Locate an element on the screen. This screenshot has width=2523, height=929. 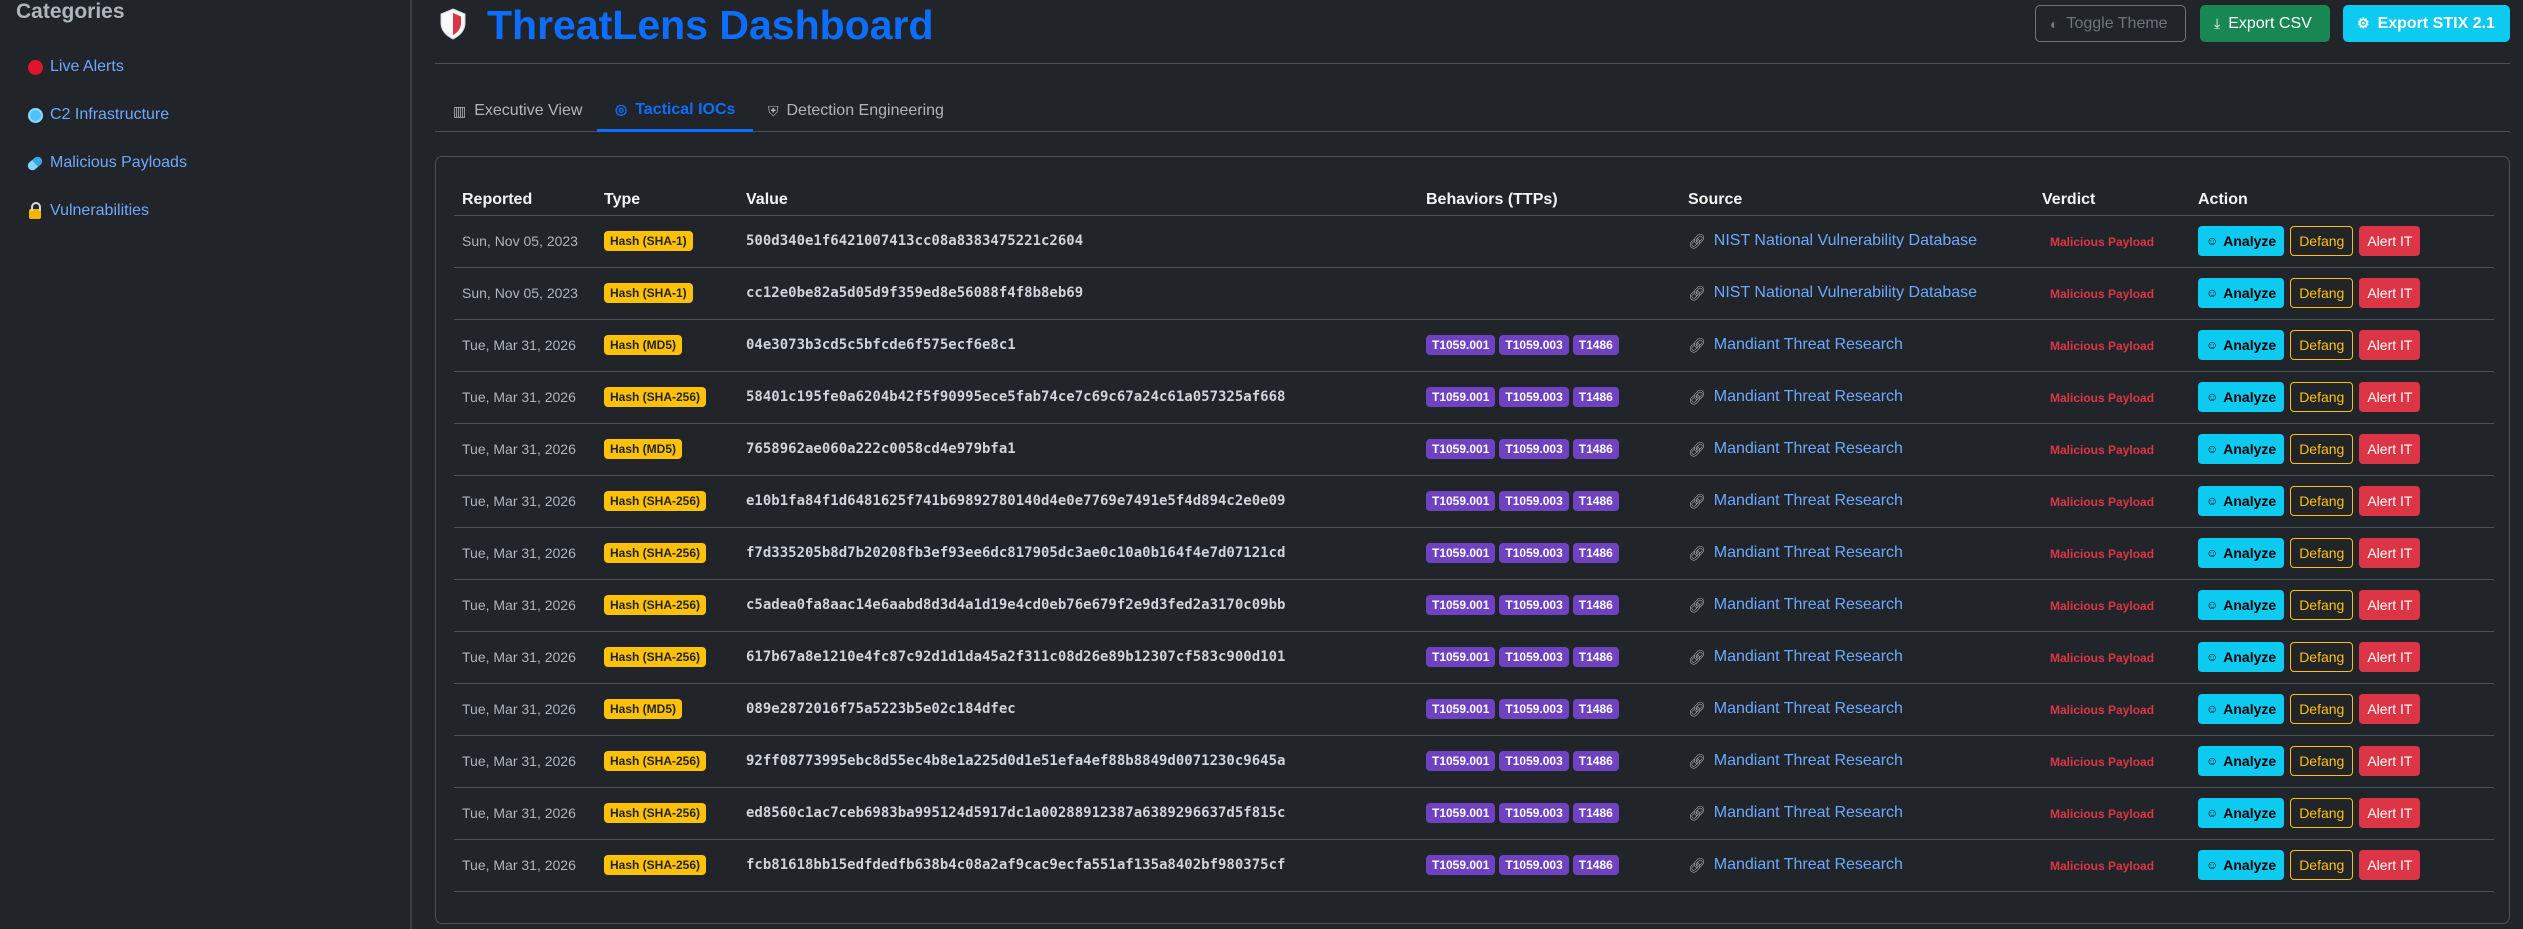
tab-detection-engineering: ⛨ Detection Engineering is located at coordinates (856, 111).